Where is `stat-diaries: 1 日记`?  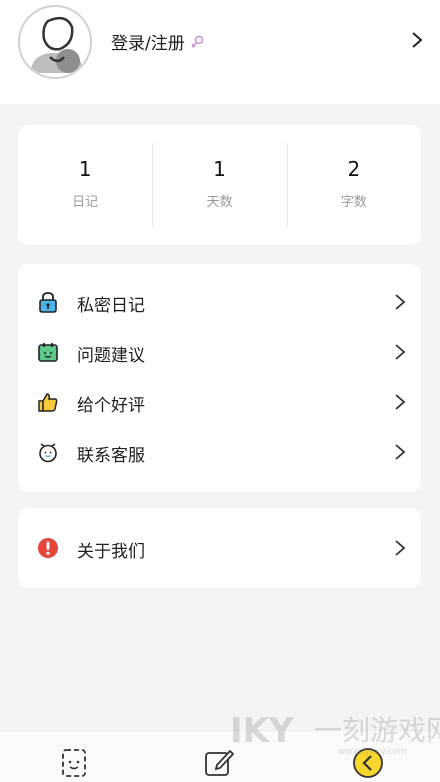 stat-diaries: 1 日记 is located at coordinates (85, 185).